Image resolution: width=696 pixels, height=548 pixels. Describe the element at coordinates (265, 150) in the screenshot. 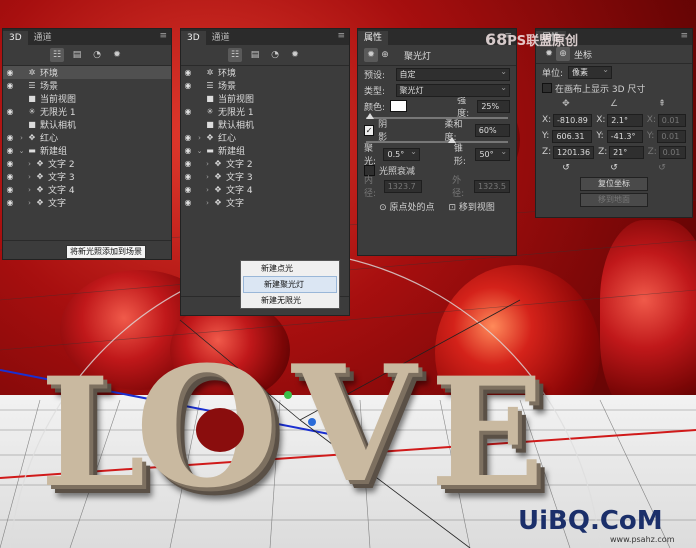

I see `list-item: ◉ ⌄ ▬ 新建组` at that location.